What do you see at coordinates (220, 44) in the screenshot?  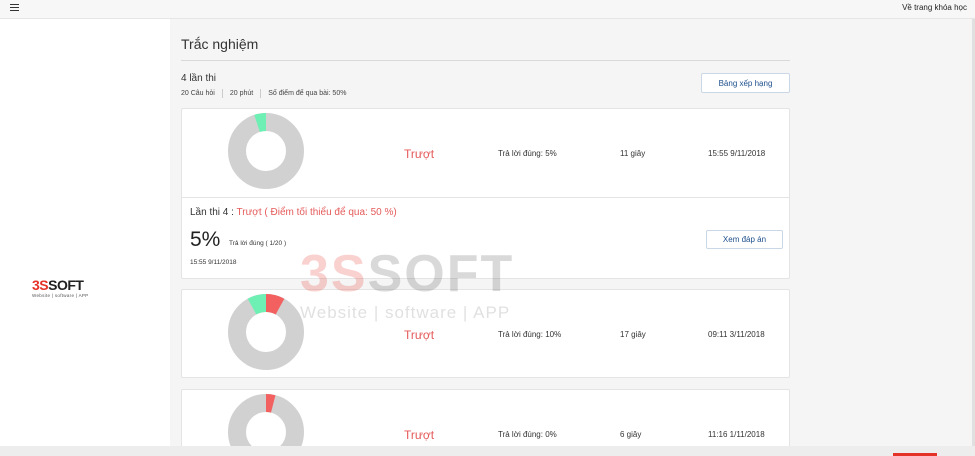 I see `page-title: Trắc nghiệm` at bounding box center [220, 44].